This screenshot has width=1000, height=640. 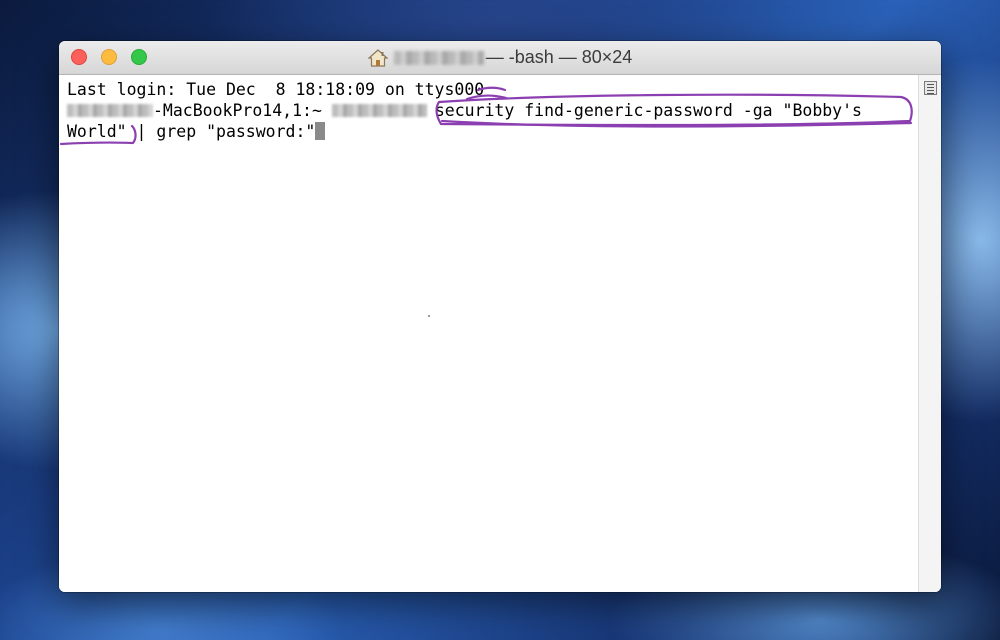 I want to click on title-bar: — -bash — 80×24, so click(x=500, y=58).